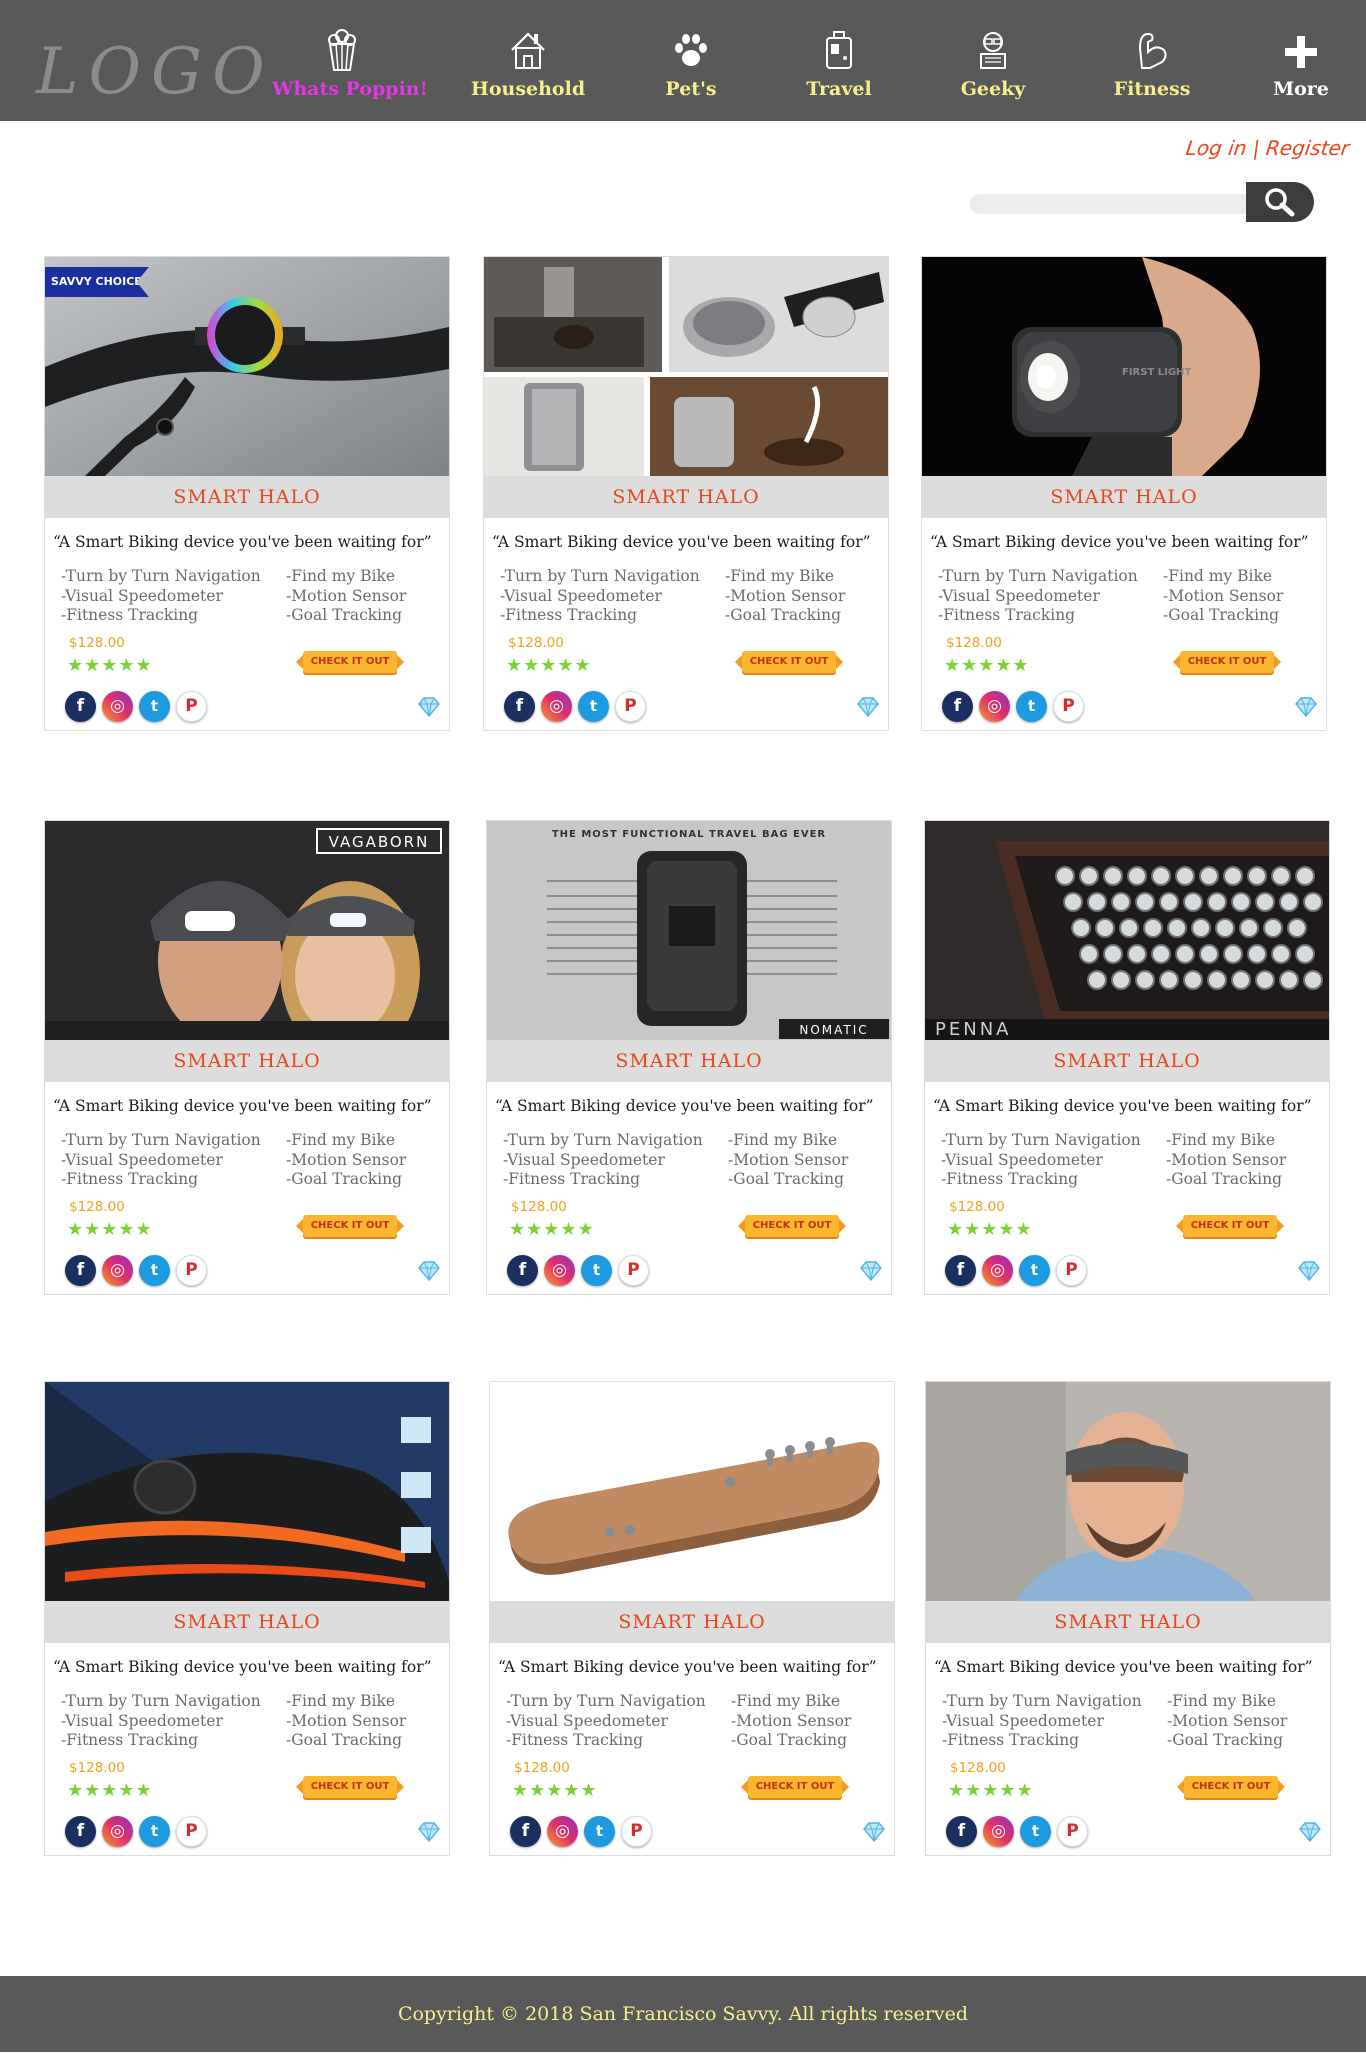  Describe the element at coordinates (97, 1207) in the screenshot. I see `product-price: $128.00` at that location.